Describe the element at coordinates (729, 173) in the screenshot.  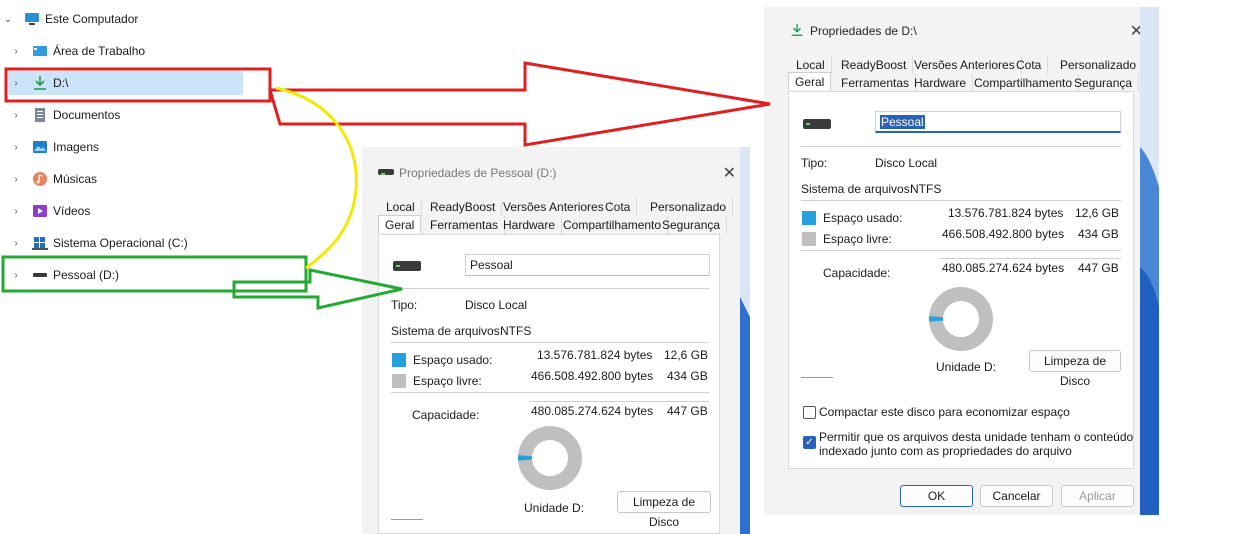
I see `close-icon: ✕` at that location.